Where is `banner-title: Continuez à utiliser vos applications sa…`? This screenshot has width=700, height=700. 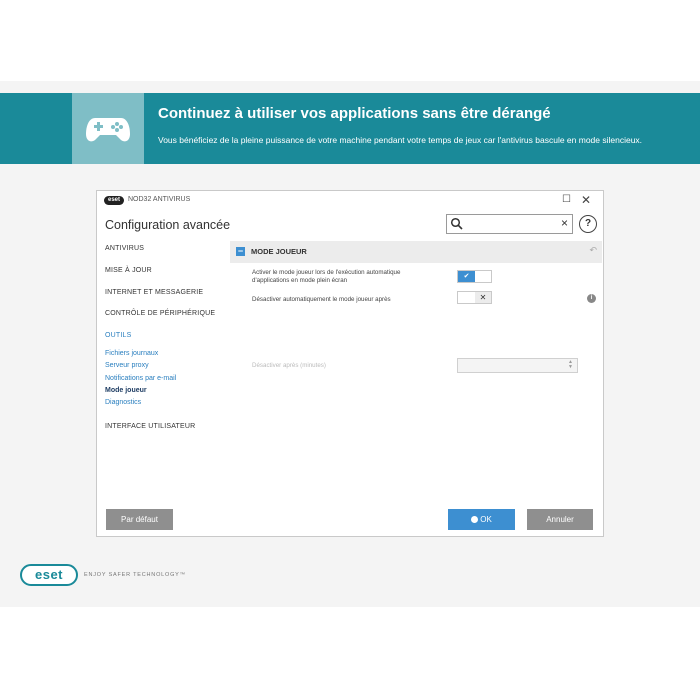 banner-title: Continuez à utiliser vos applications sa… is located at coordinates (354, 113).